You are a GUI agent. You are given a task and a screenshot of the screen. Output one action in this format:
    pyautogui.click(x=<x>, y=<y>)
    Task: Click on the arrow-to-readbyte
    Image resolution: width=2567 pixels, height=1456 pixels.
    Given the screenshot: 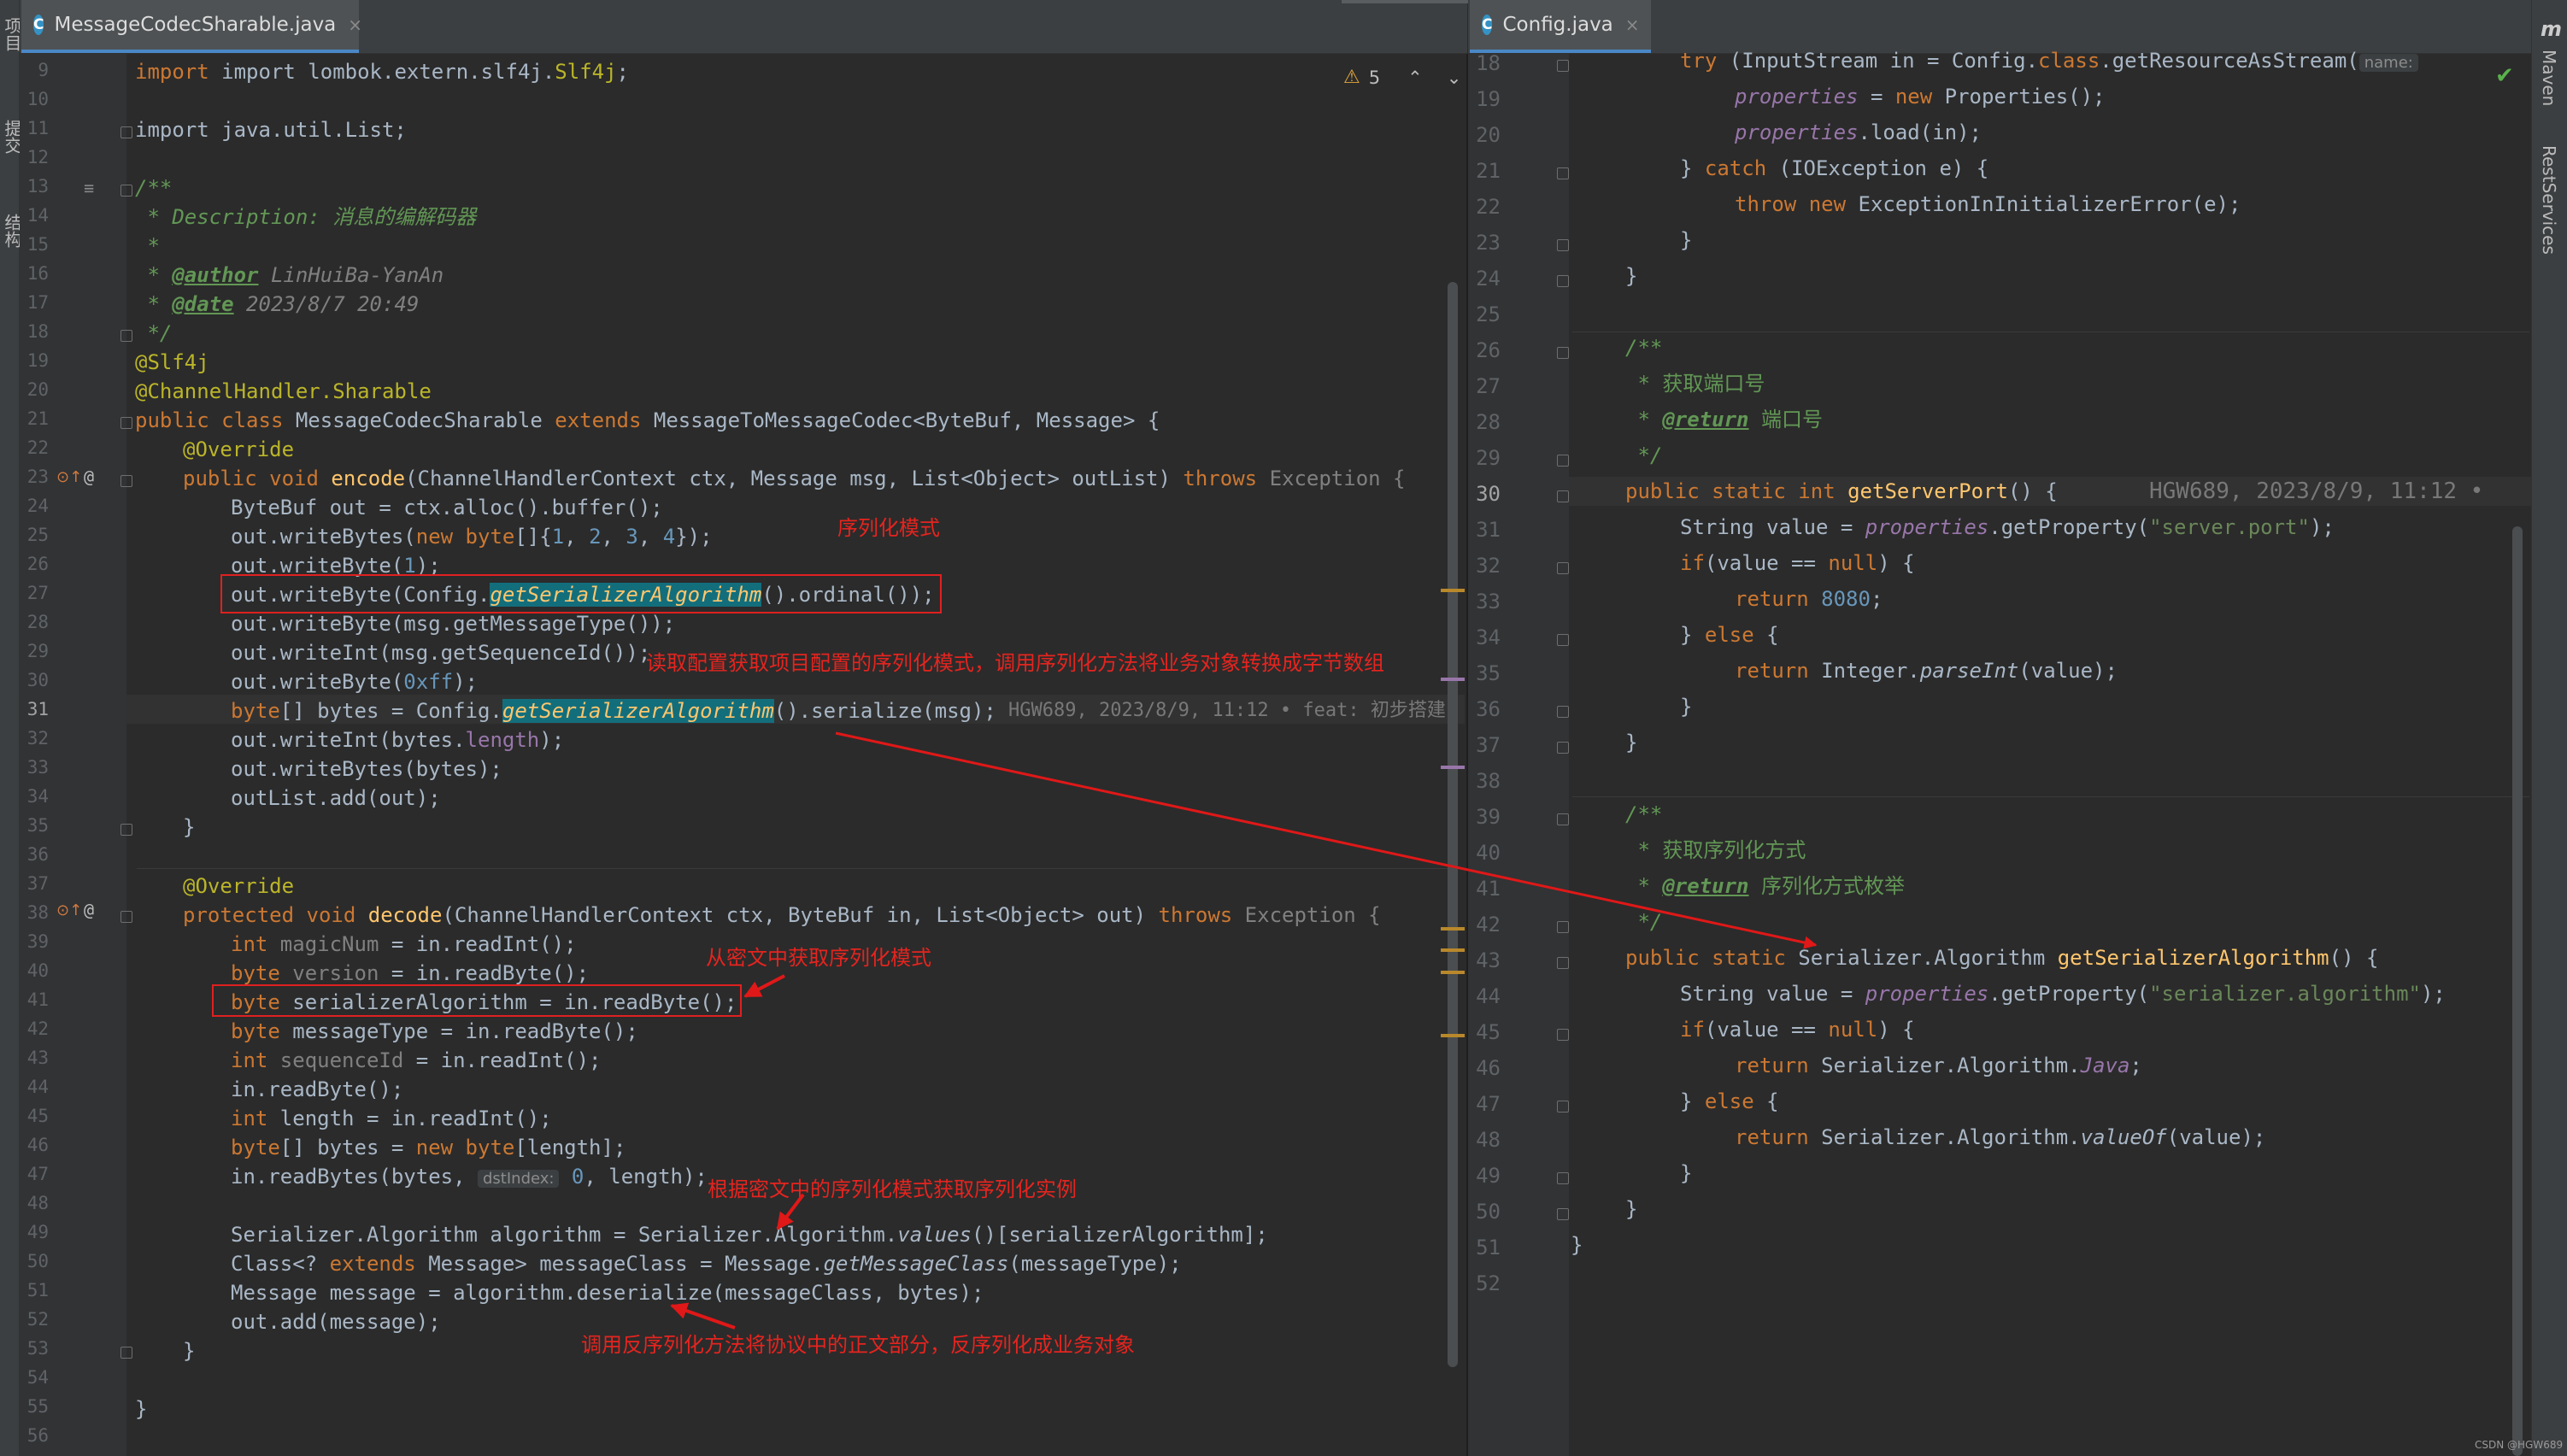 What is the action you would take?
    pyautogui.click(x=764, y=986)
    